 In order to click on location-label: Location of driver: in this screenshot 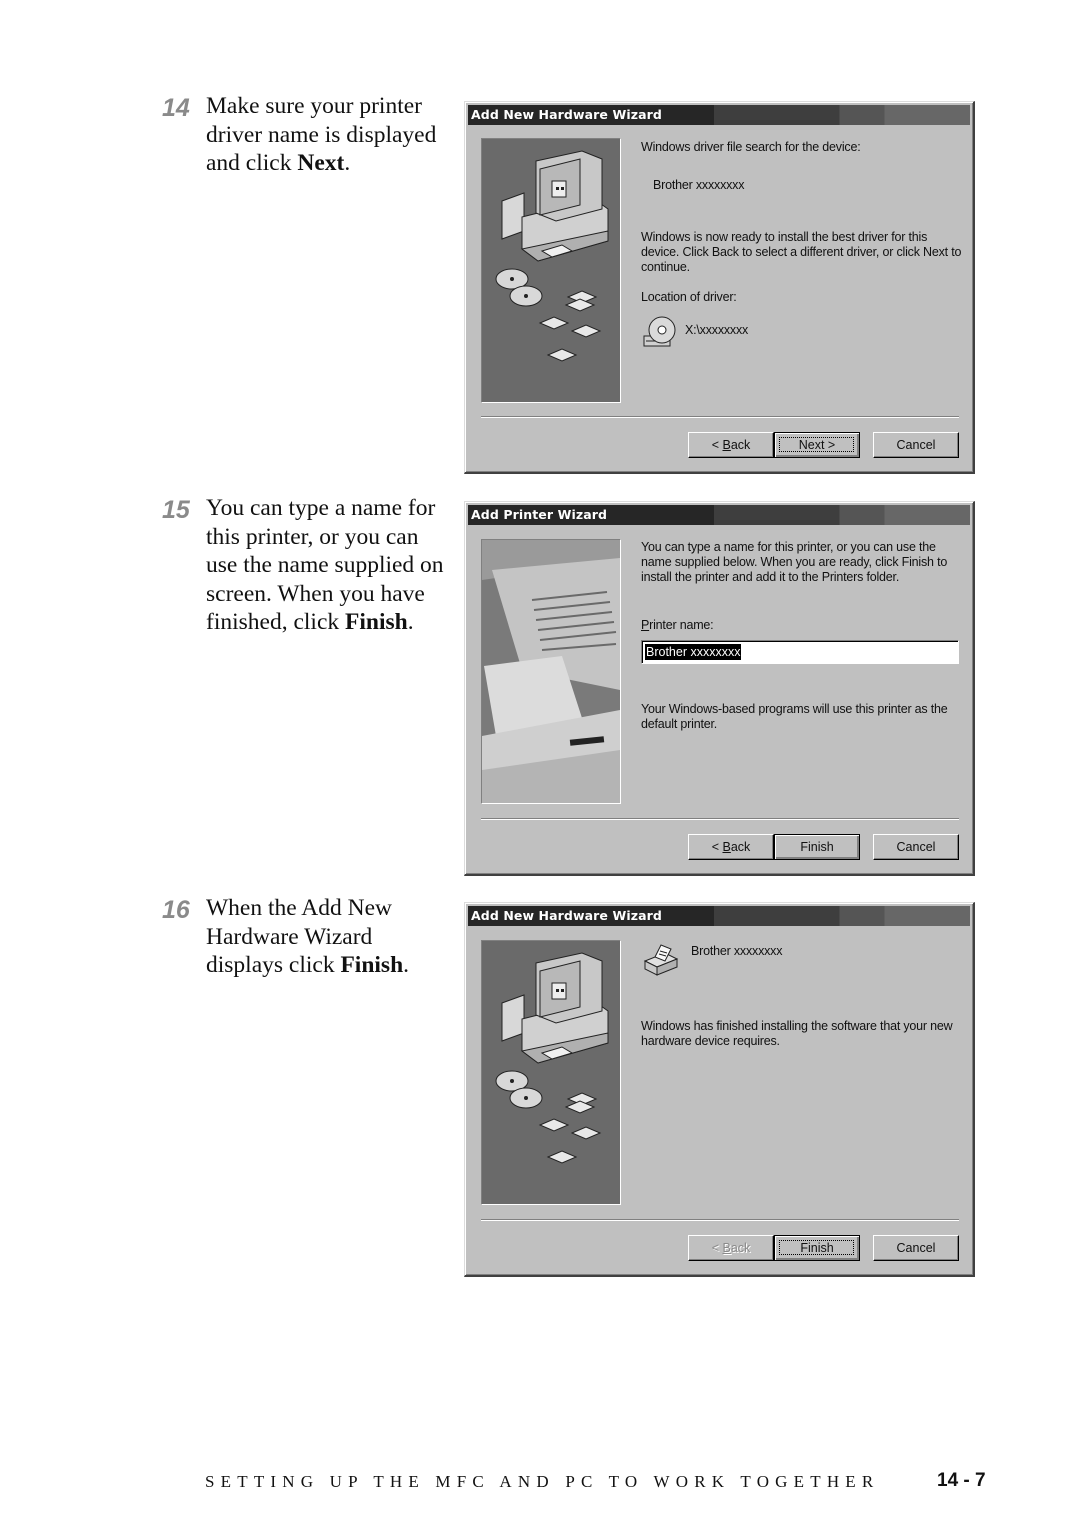, I will do `click(689, 297)`.